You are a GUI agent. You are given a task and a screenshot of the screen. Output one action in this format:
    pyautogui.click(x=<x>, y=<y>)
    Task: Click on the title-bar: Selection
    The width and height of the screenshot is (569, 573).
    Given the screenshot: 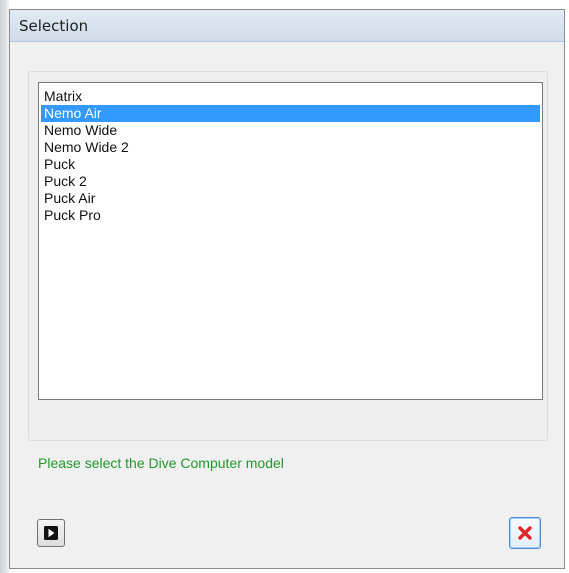 What is the action you would take?
    pyautogui.click(x=287, y=26)
    